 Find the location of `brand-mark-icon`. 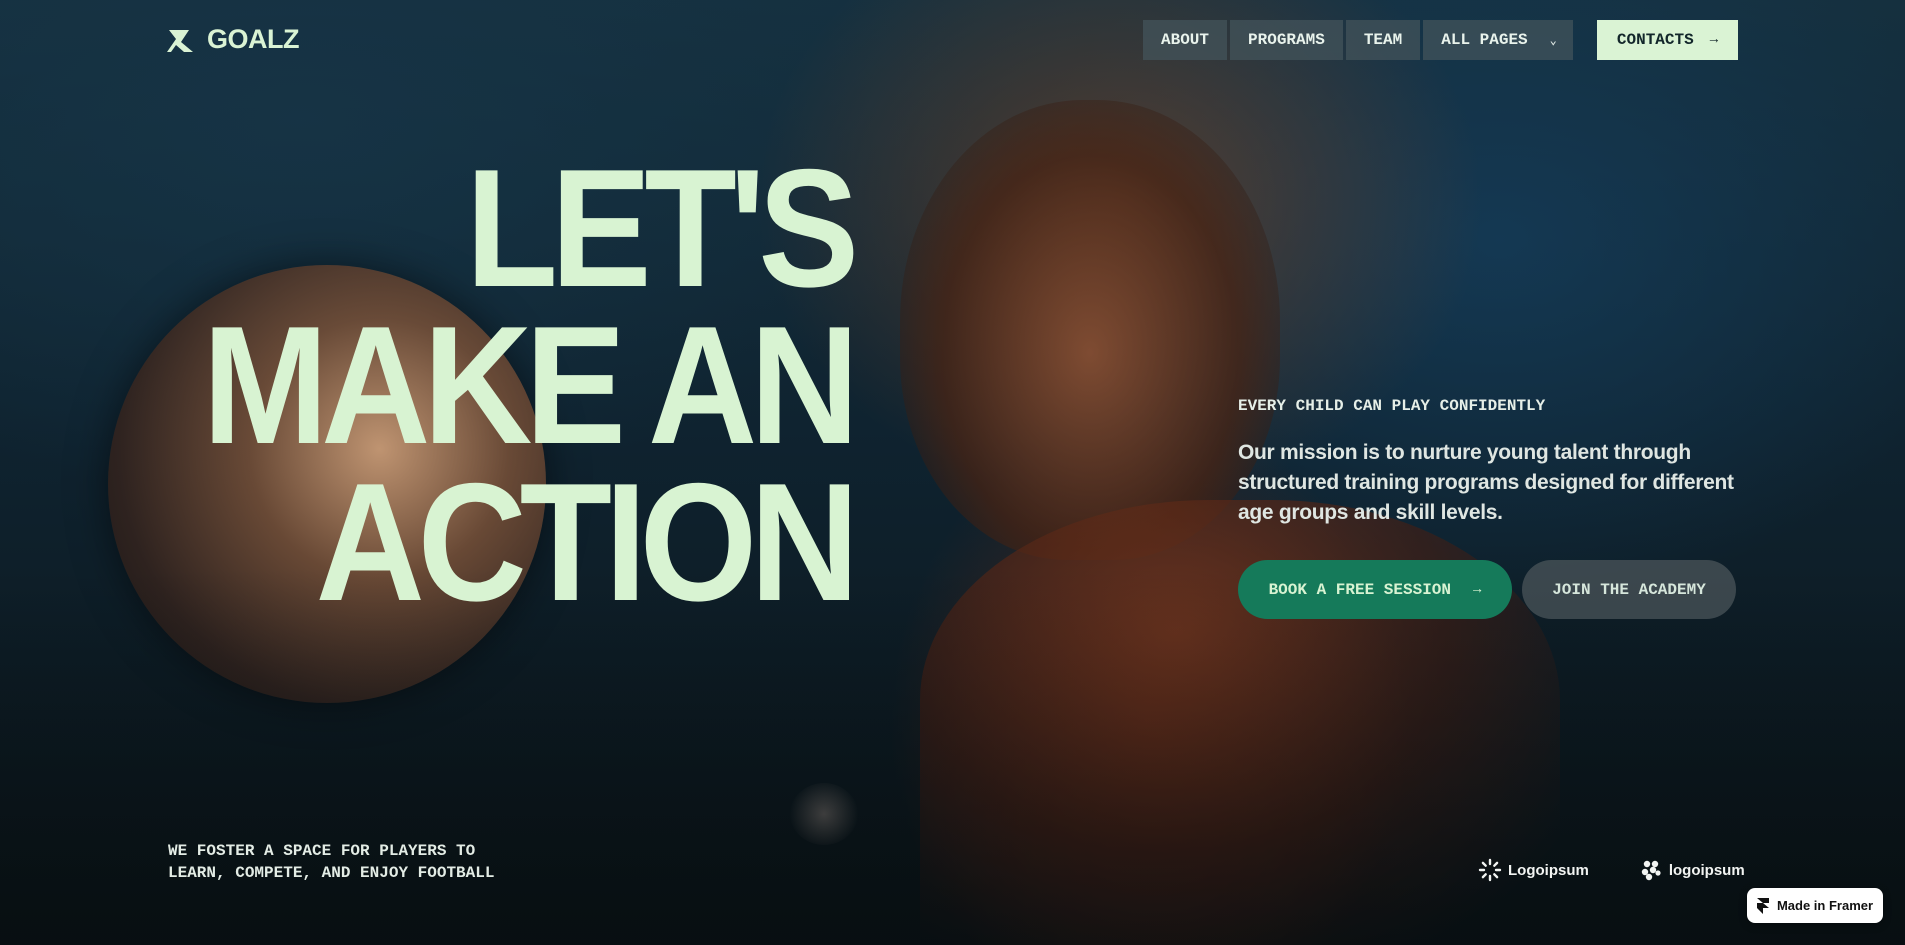

brand-mark-icon is located at coordinates (180, 40).